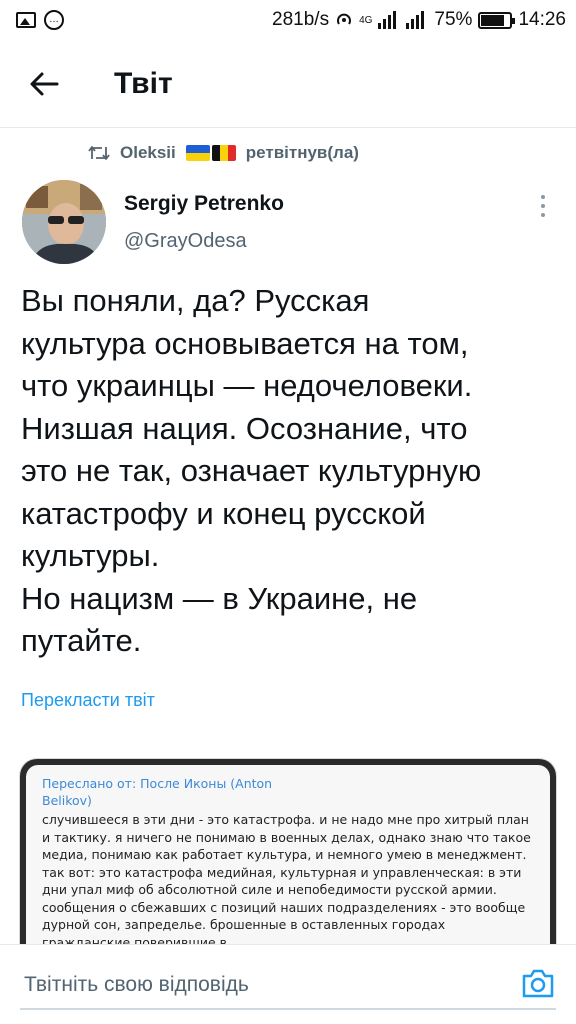 Image resolution: width=576 pixels, height=1024 pixels. Describe the element at coordinates (542, 19) in the screenshot. I see `clock: 14:26` at that location.